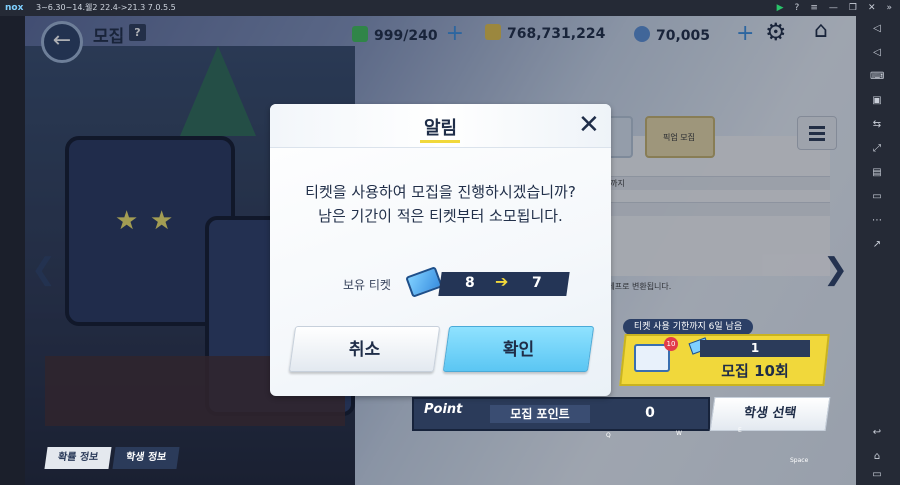  What do you see at coordinates (106, 7) in the screenshot?
I see `window-title: 3~6.30~14.웰2 22.4->21.3 7.0.5.5` at bounding box center [106, 7].